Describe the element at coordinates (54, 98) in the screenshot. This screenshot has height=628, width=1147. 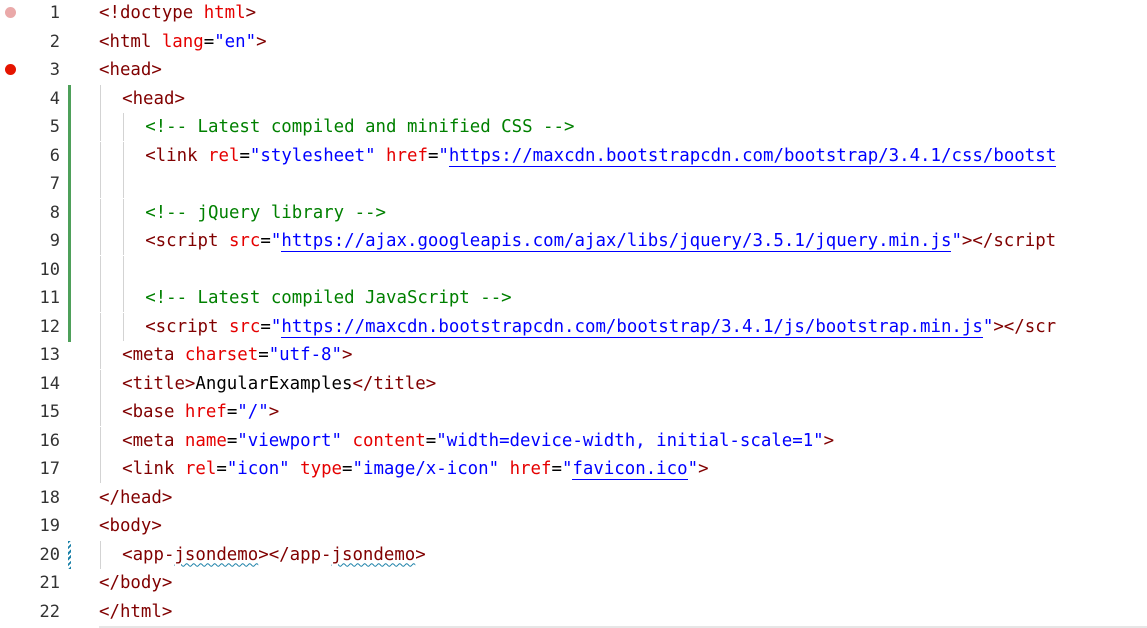
I see `line-number: 4` at that location.